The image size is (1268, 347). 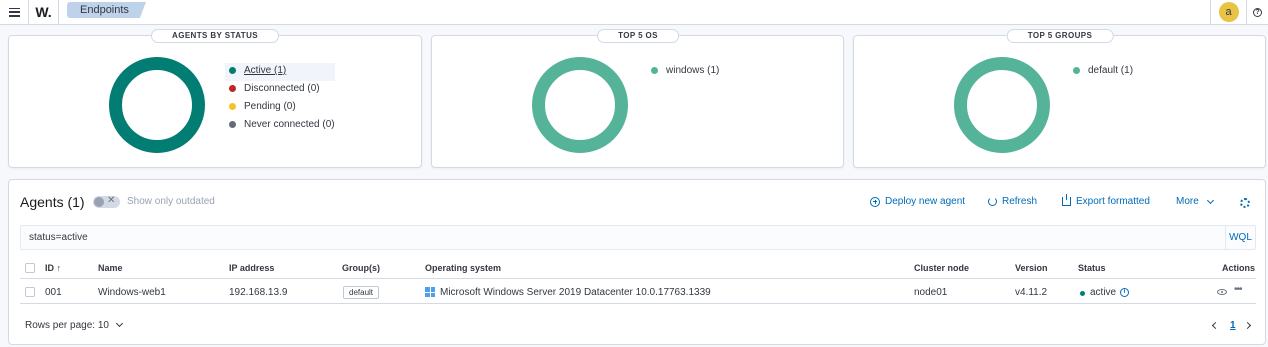 I want to click on legend-item-default: default (1), so click(x=1103, y=72).